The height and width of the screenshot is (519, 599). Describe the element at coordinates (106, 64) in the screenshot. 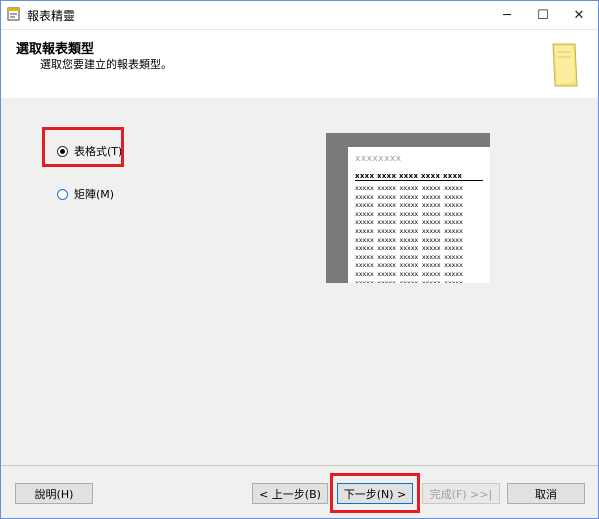

I see `page-subtitle: 選取您要建立的報表類型。` at that location.